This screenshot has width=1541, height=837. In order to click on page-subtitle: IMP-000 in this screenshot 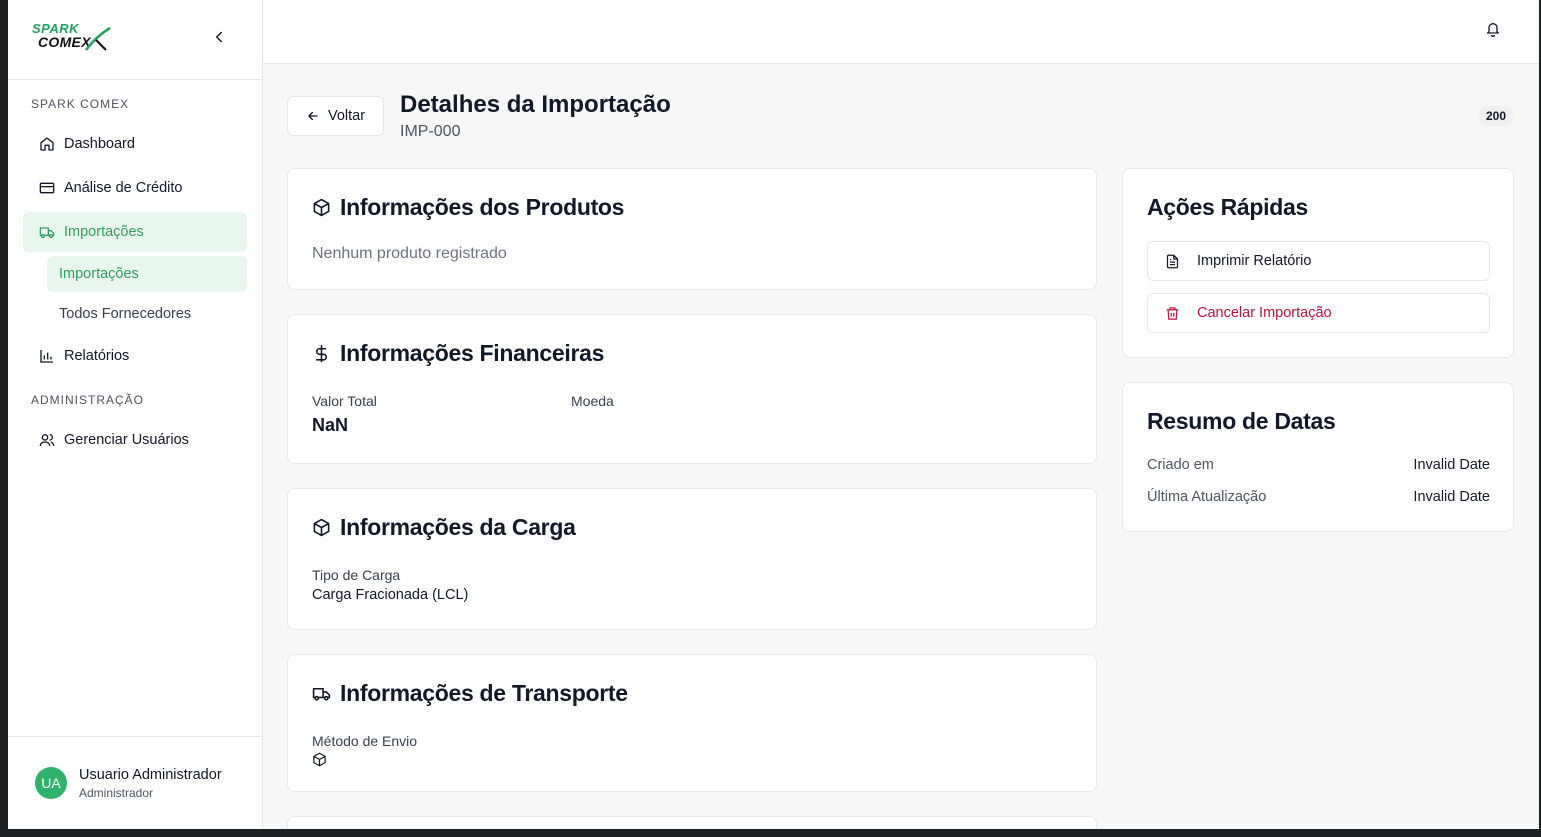, I will do `click(430, 131)`.